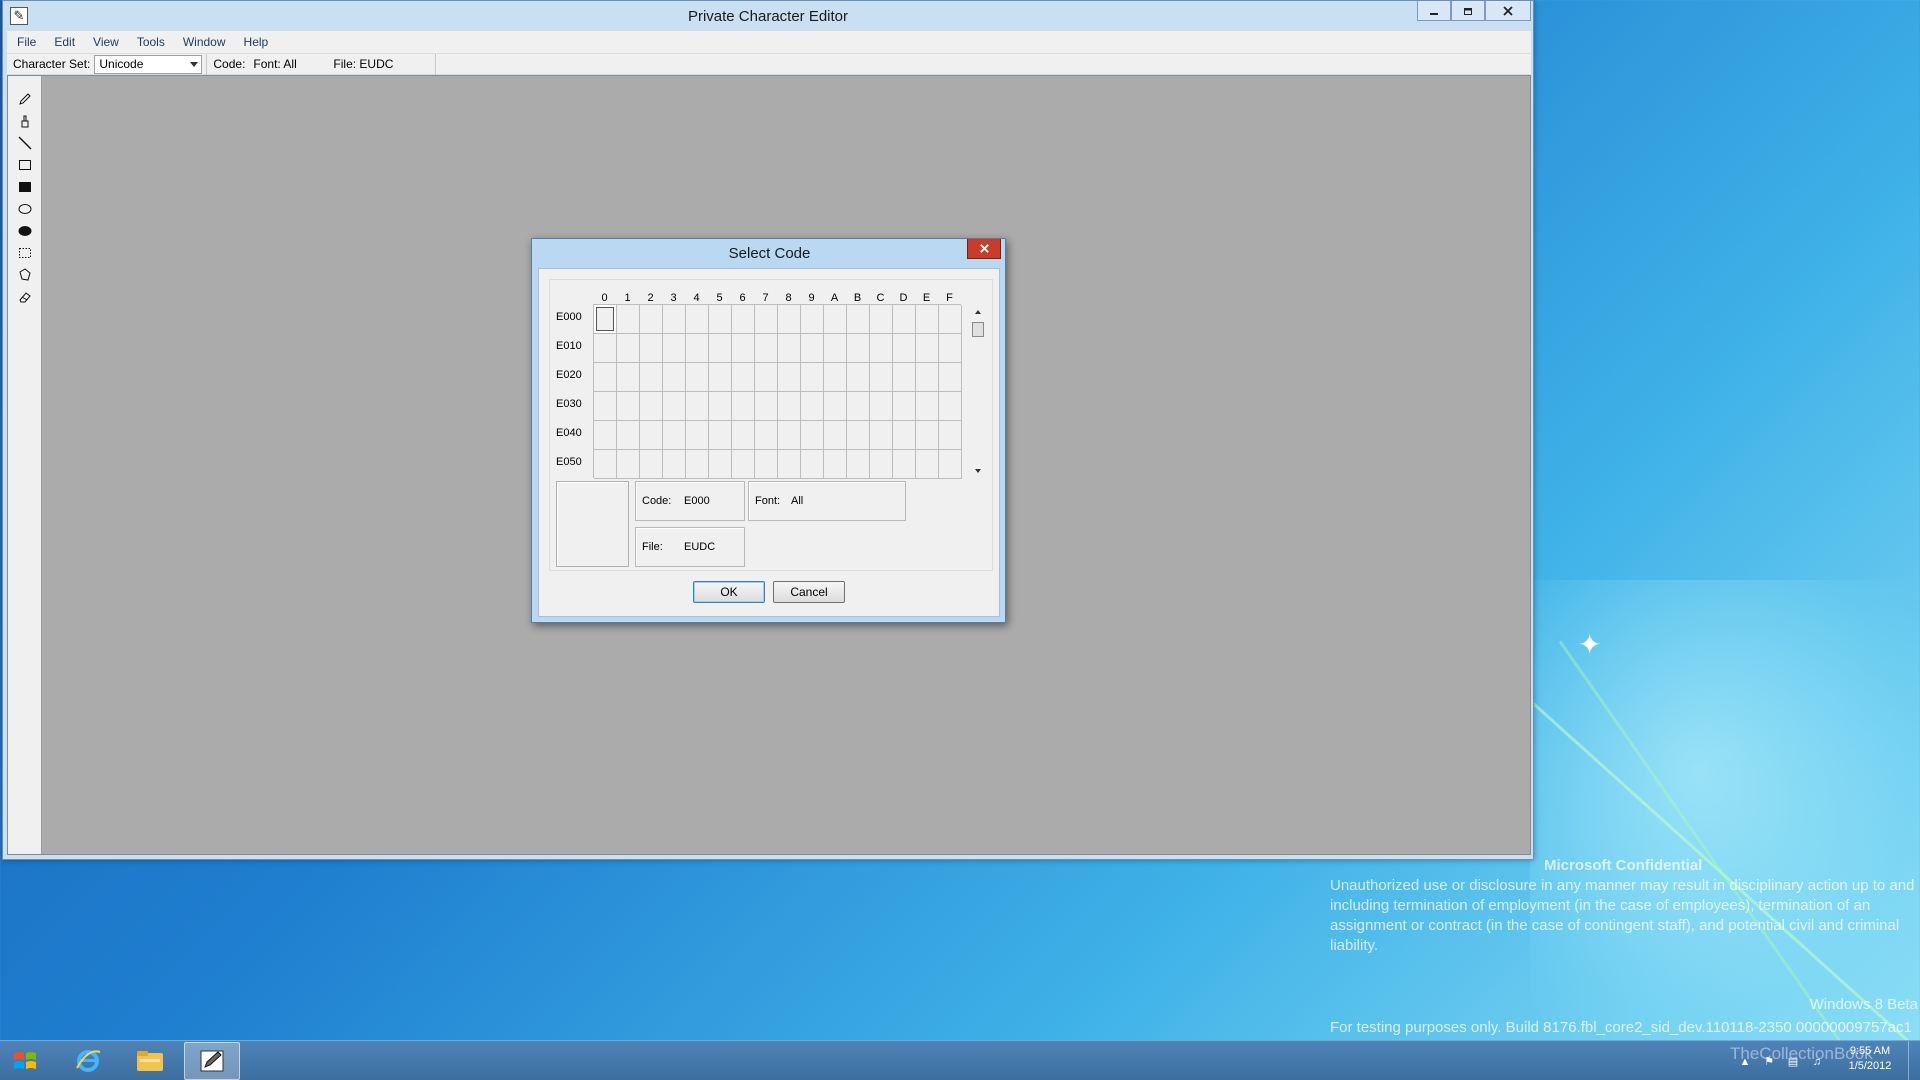 Image resolution: width=1920 pixels, height=1080 pixels. What do you see at coordinates (204, 42) in the screenshot?
I see `menu-window: Window` at bounding box center [204, 42].